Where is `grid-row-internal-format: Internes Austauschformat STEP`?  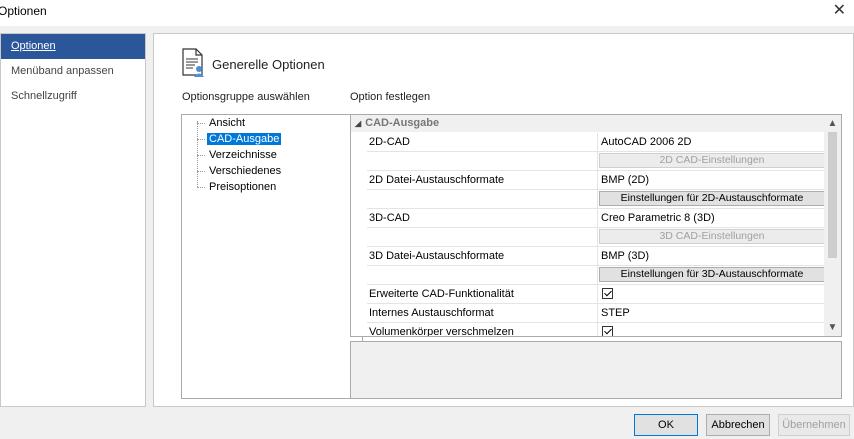 grid-row-internal-format: Internes Austauschformat STEP is located at coordinates (596, 313).